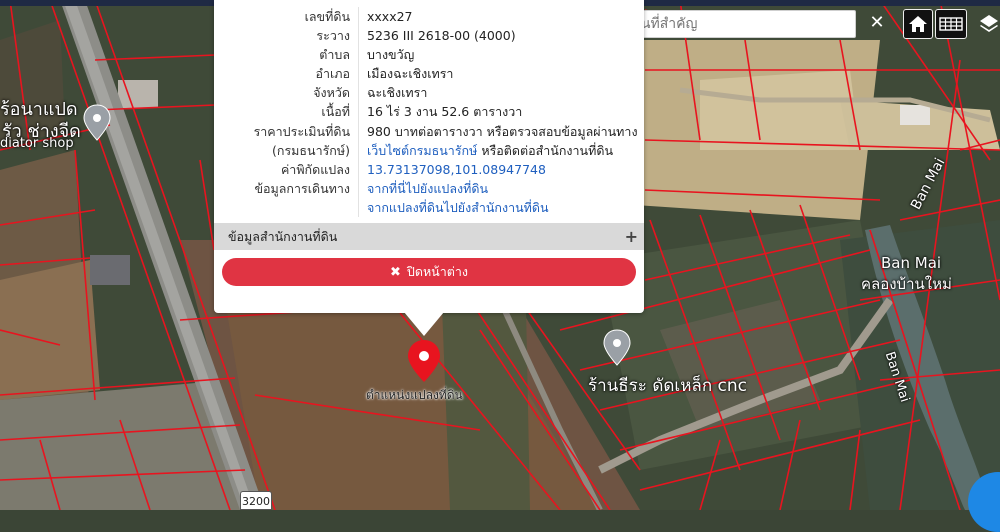  What do you see at coordinates (302, 188) in the screenshot?
I see `row-label: ข้อมูลการเดินทาง` at bounding box center [302, 188].